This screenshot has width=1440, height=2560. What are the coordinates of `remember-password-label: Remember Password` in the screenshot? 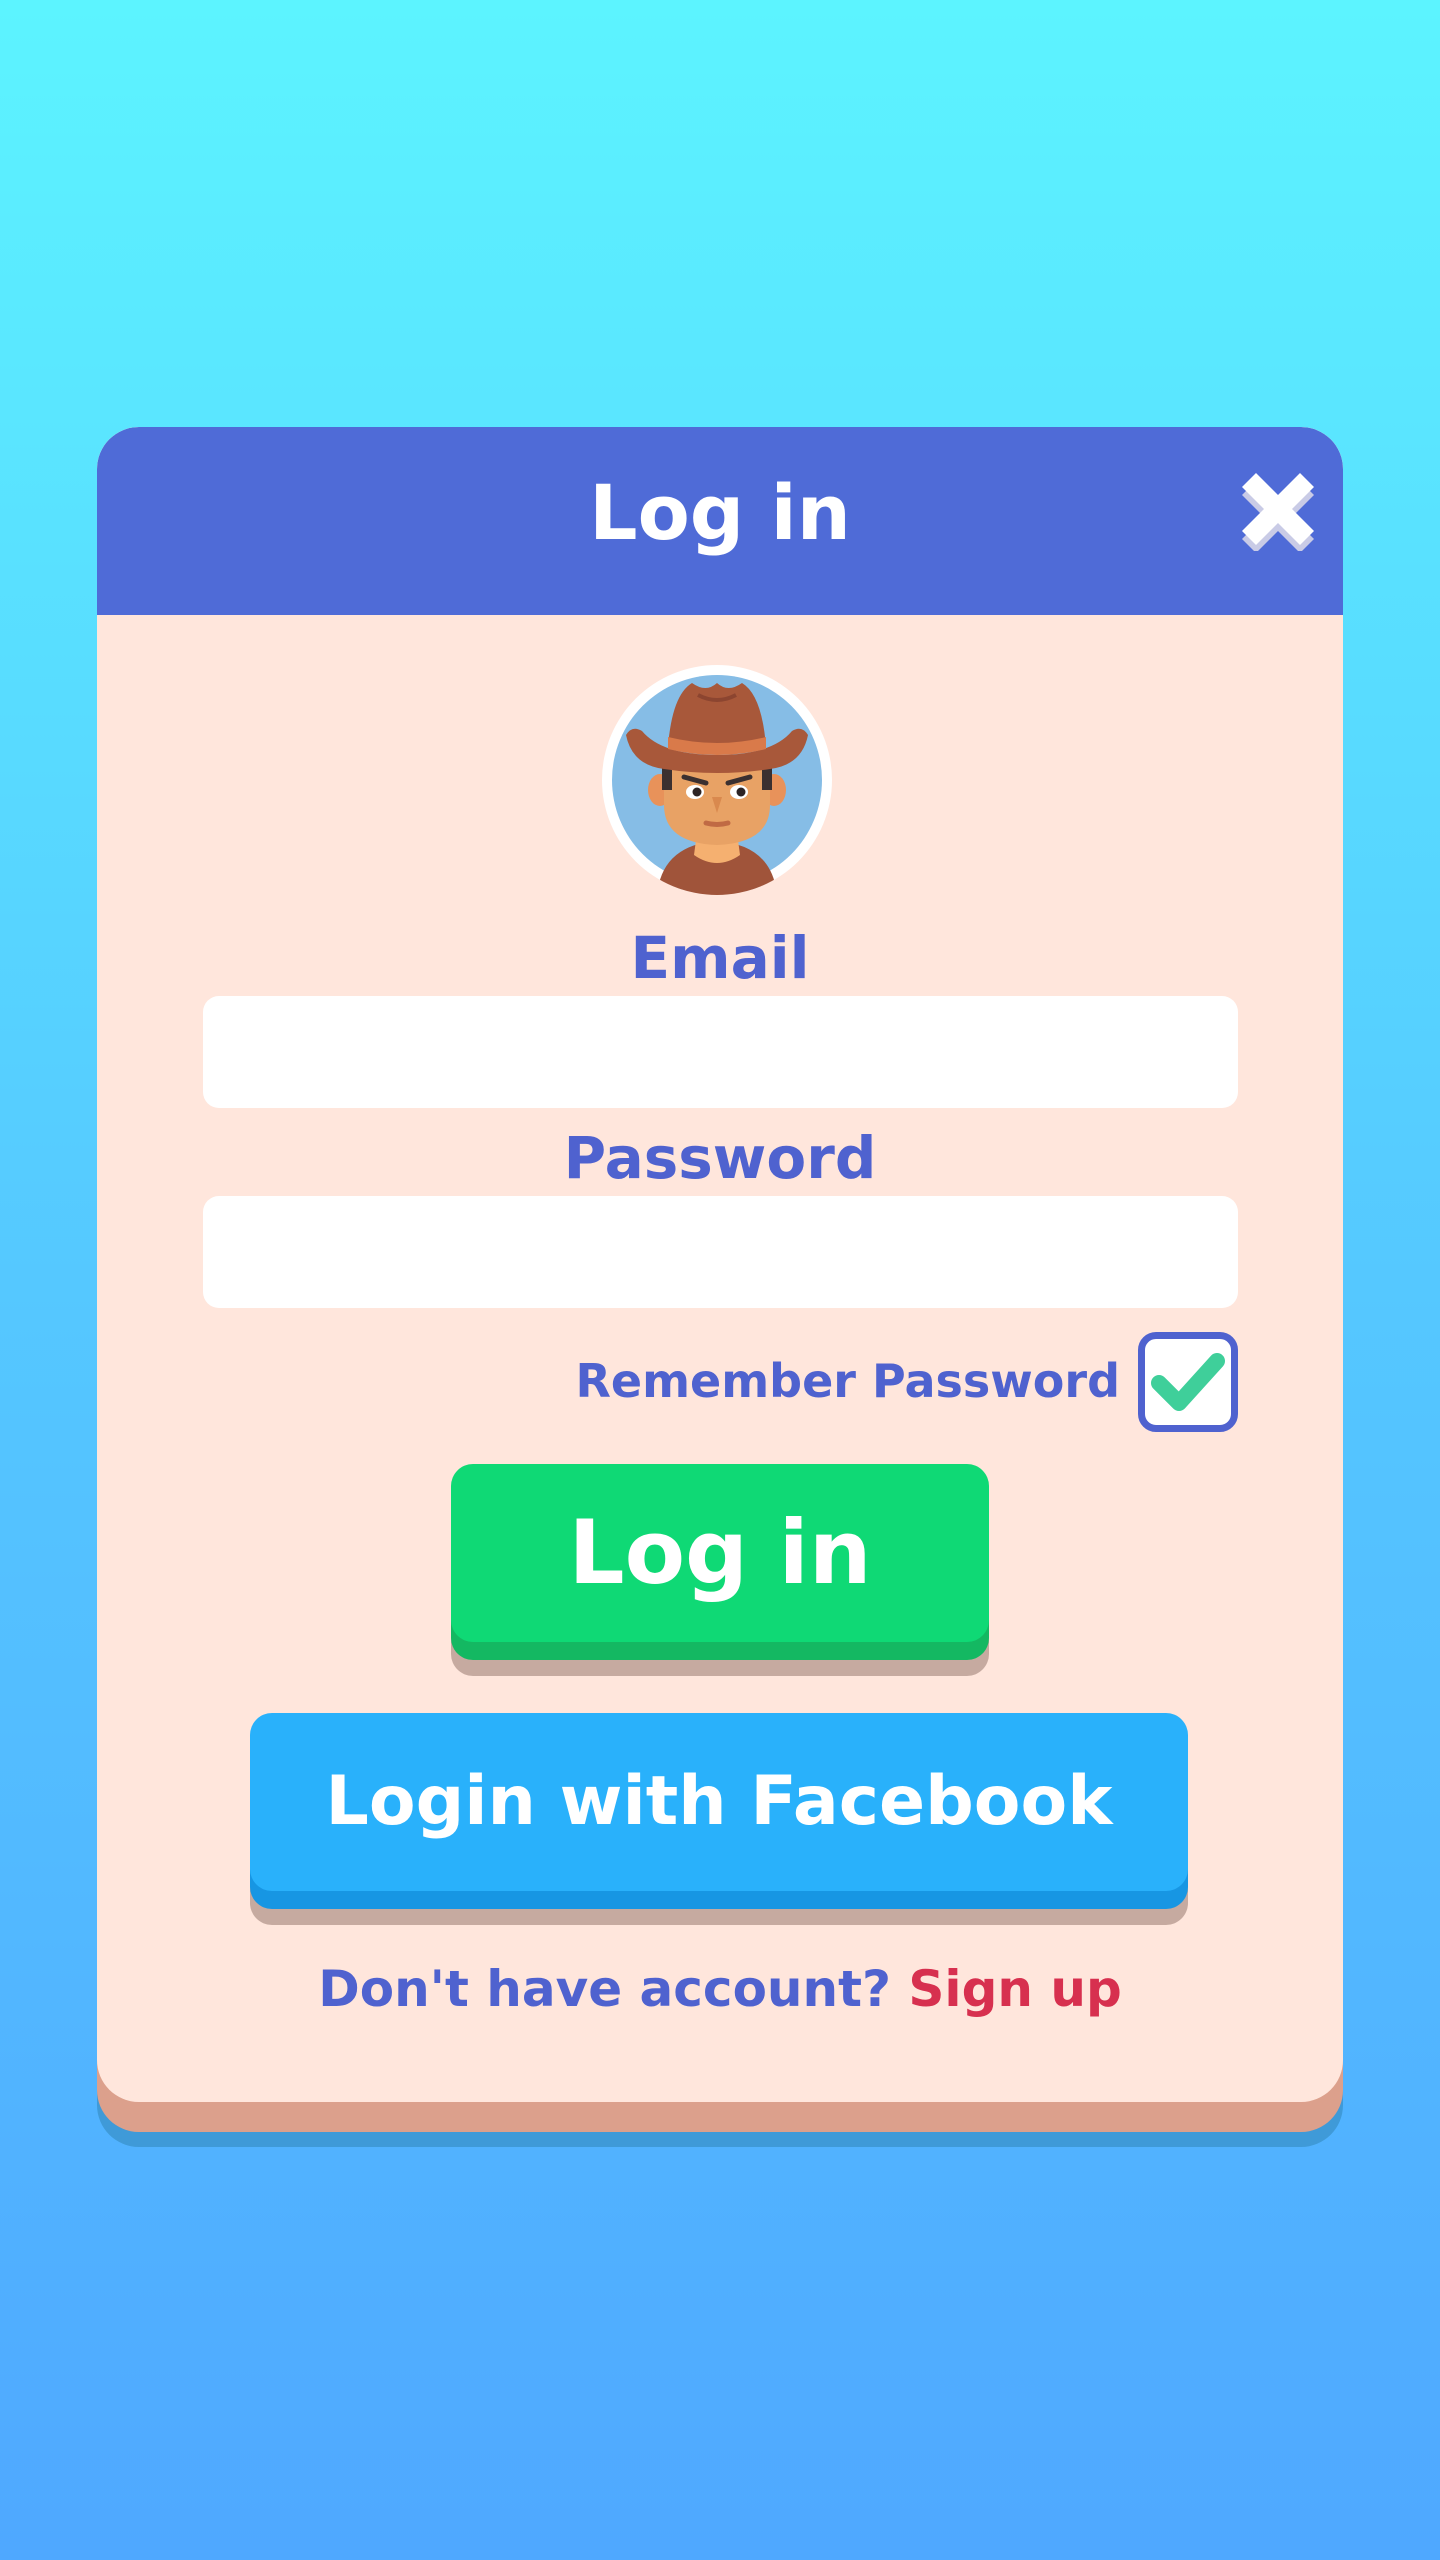 It's located at (848, 1381).